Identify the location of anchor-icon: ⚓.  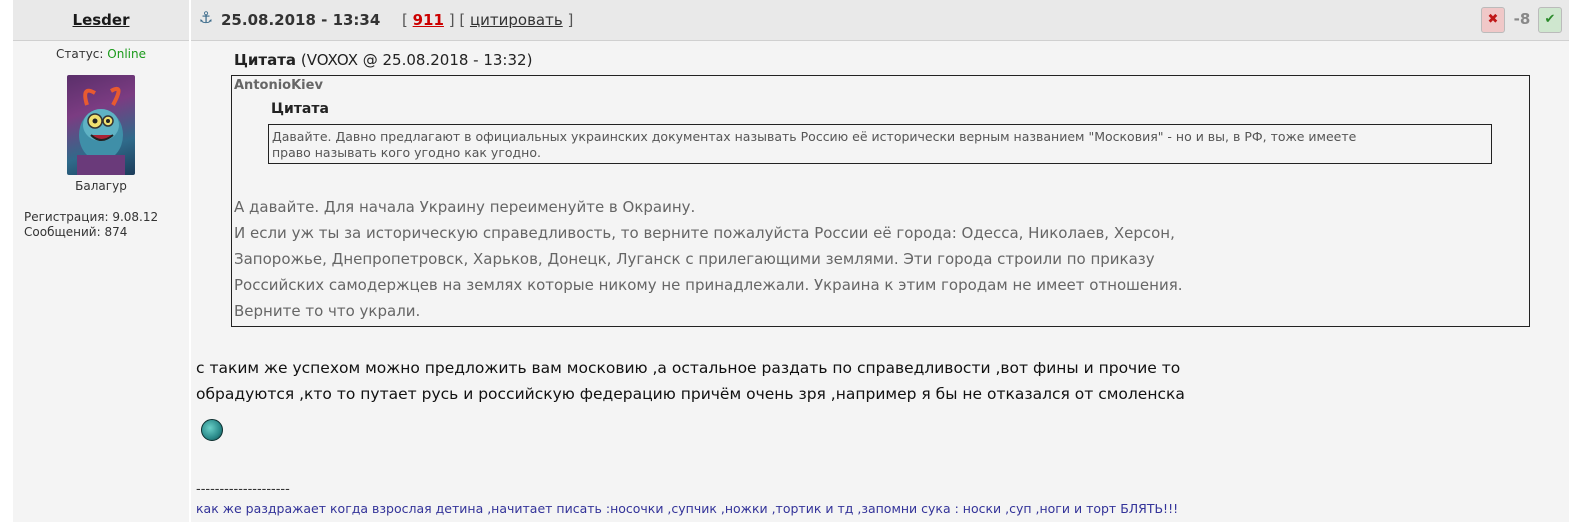
(206, 18).